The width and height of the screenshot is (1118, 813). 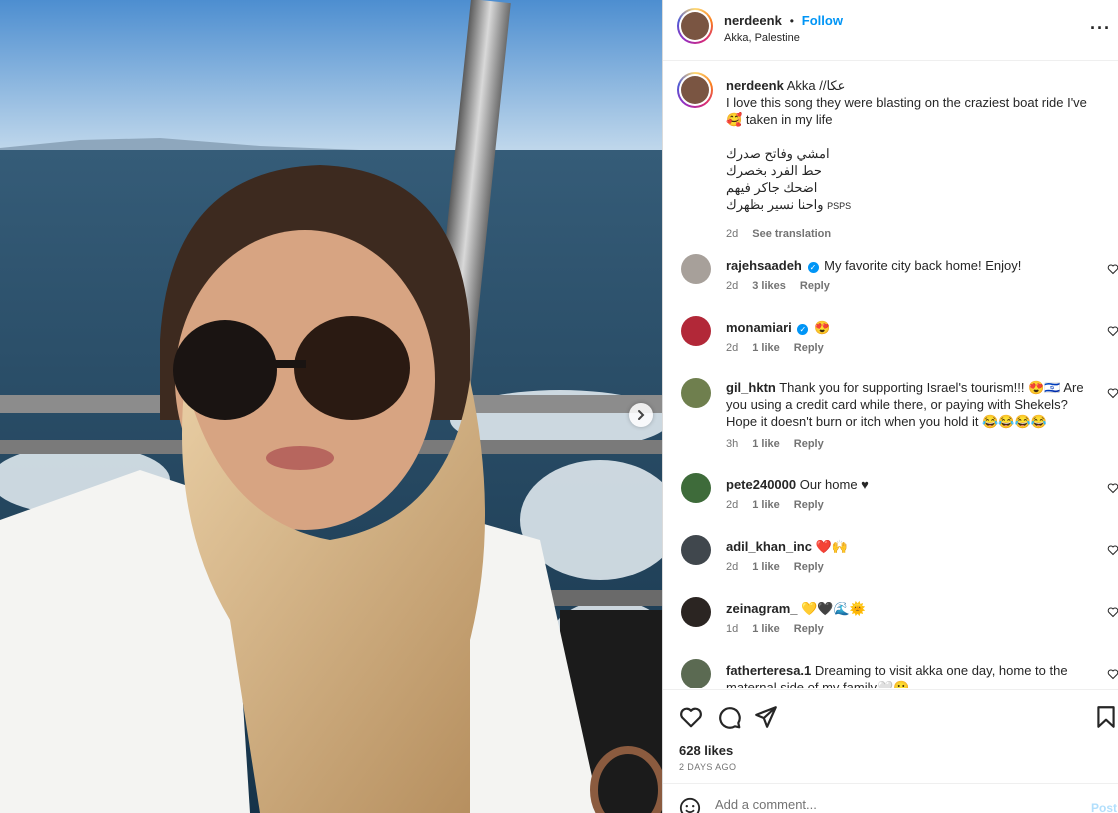 I want to click on caption-arabic-4: واحنا نسير بظهرك, so click(x=775, y=204).